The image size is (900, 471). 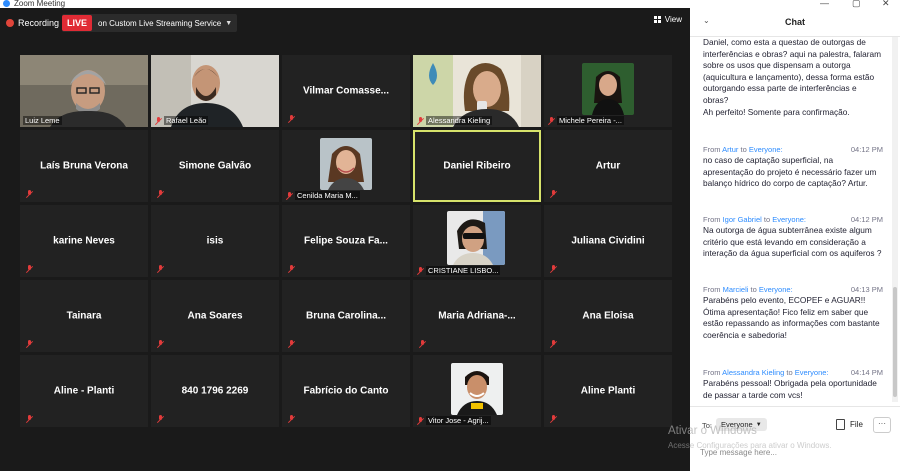 I want to click on participant-tile: Aline Planti, so click(x=608, y=391).